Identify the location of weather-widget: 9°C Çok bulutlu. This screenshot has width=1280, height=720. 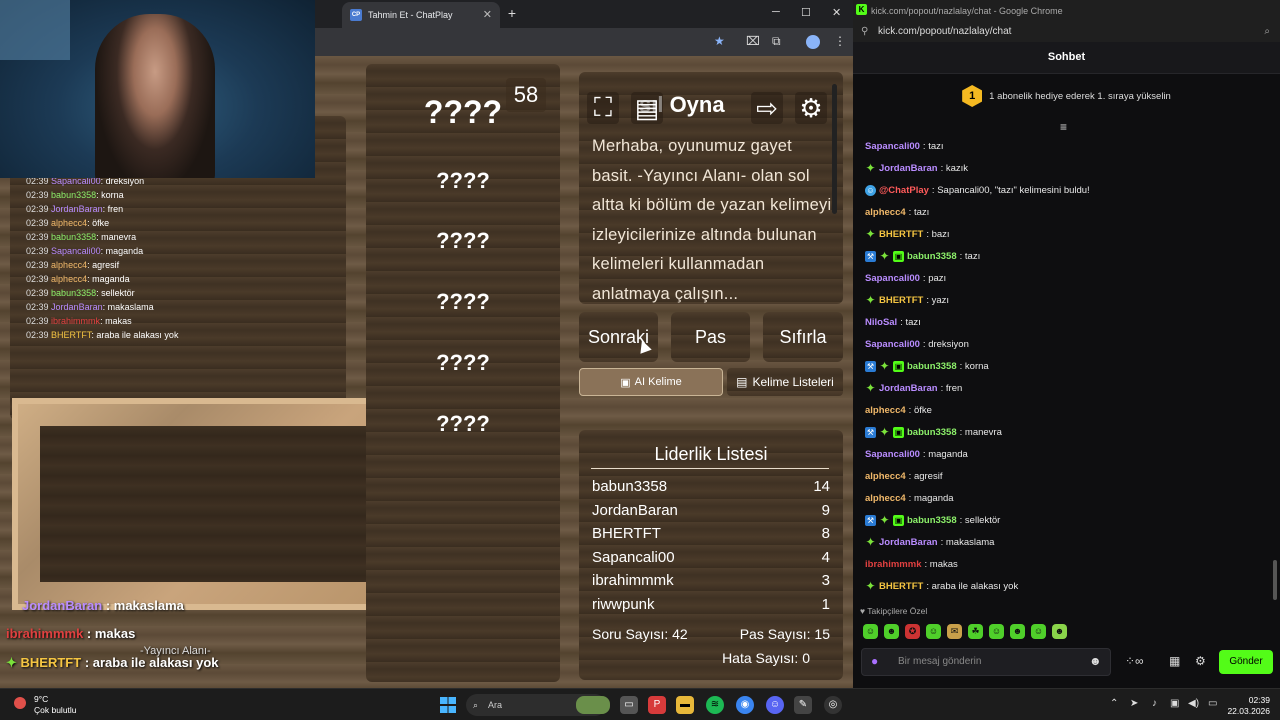
(45, 705).